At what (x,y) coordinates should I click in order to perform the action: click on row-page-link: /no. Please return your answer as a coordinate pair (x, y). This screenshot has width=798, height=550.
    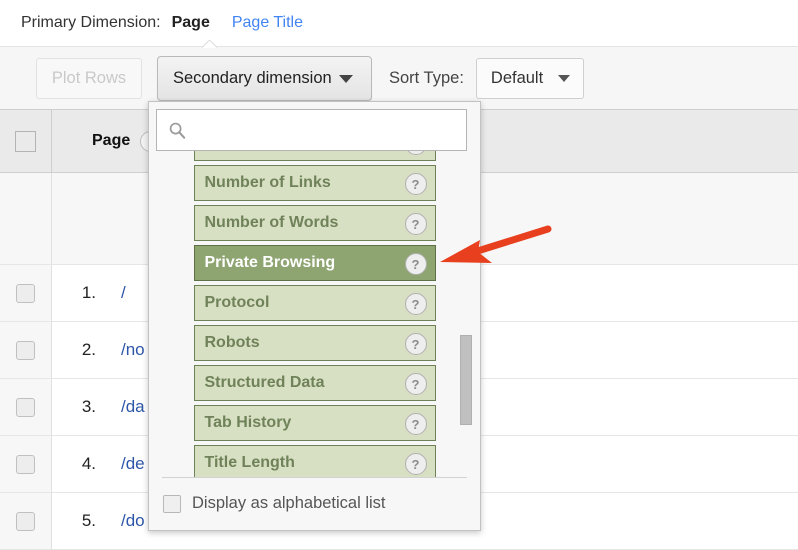
    Looking at the image, I should click on (122, 350).